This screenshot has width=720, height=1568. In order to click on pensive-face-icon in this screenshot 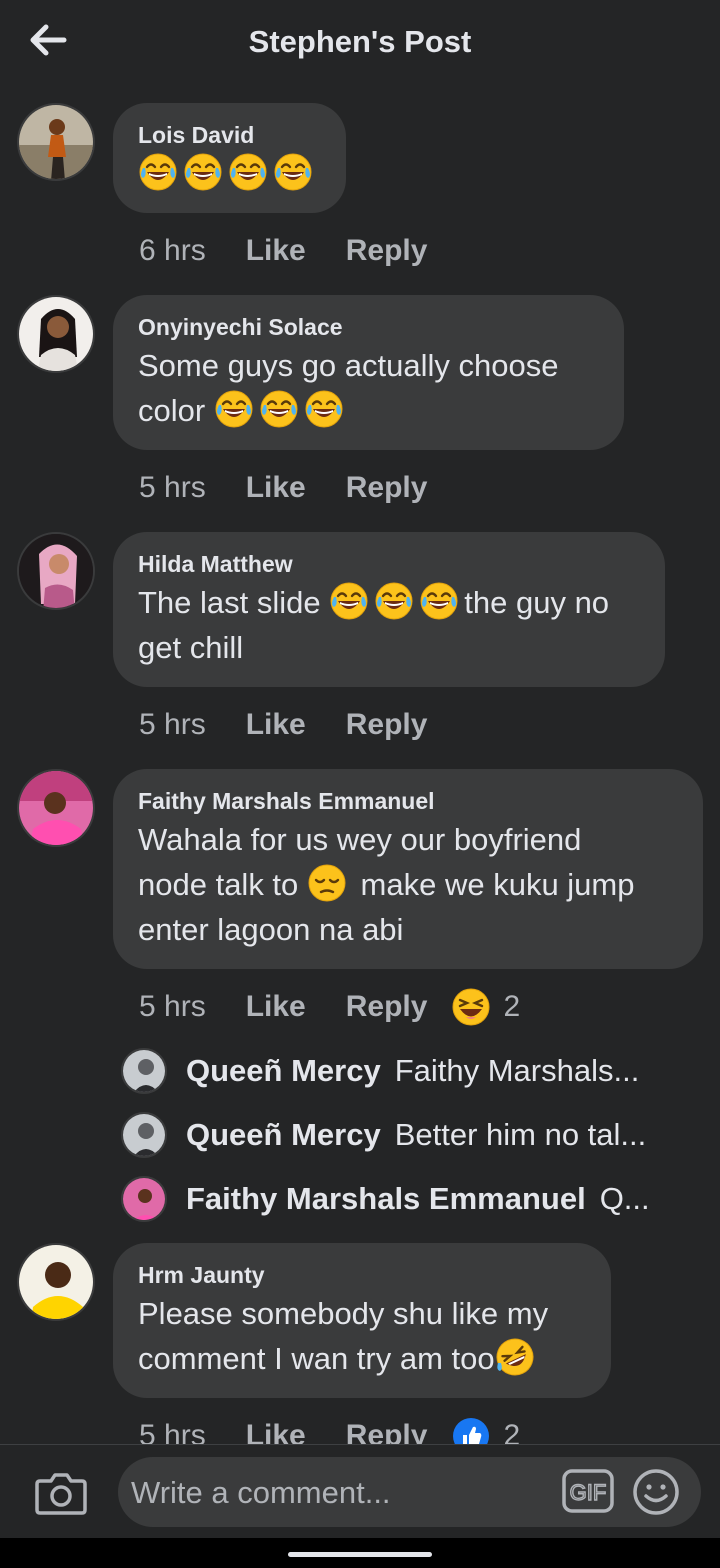, I will do `click(327, 883)`.